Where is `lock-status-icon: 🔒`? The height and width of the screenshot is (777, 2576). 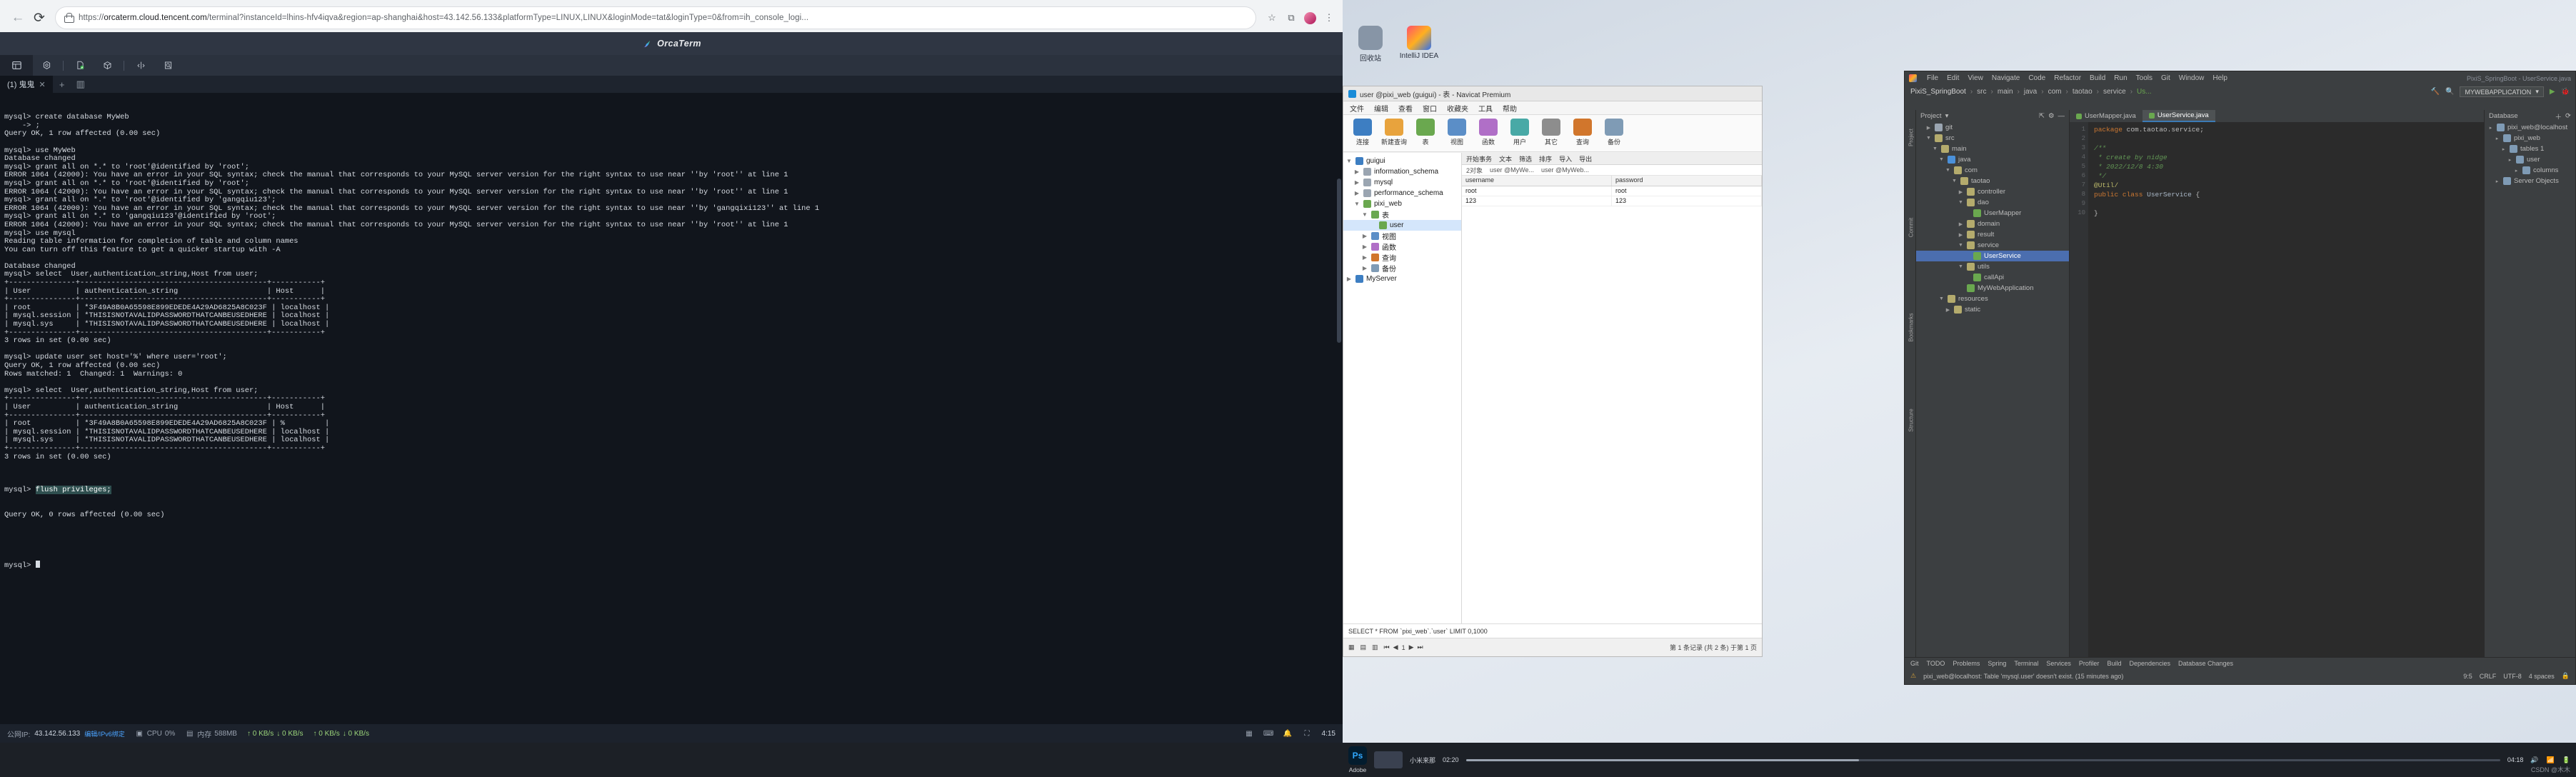
lock-status-icon: 🔒 is located at coordinates (2566, 676).